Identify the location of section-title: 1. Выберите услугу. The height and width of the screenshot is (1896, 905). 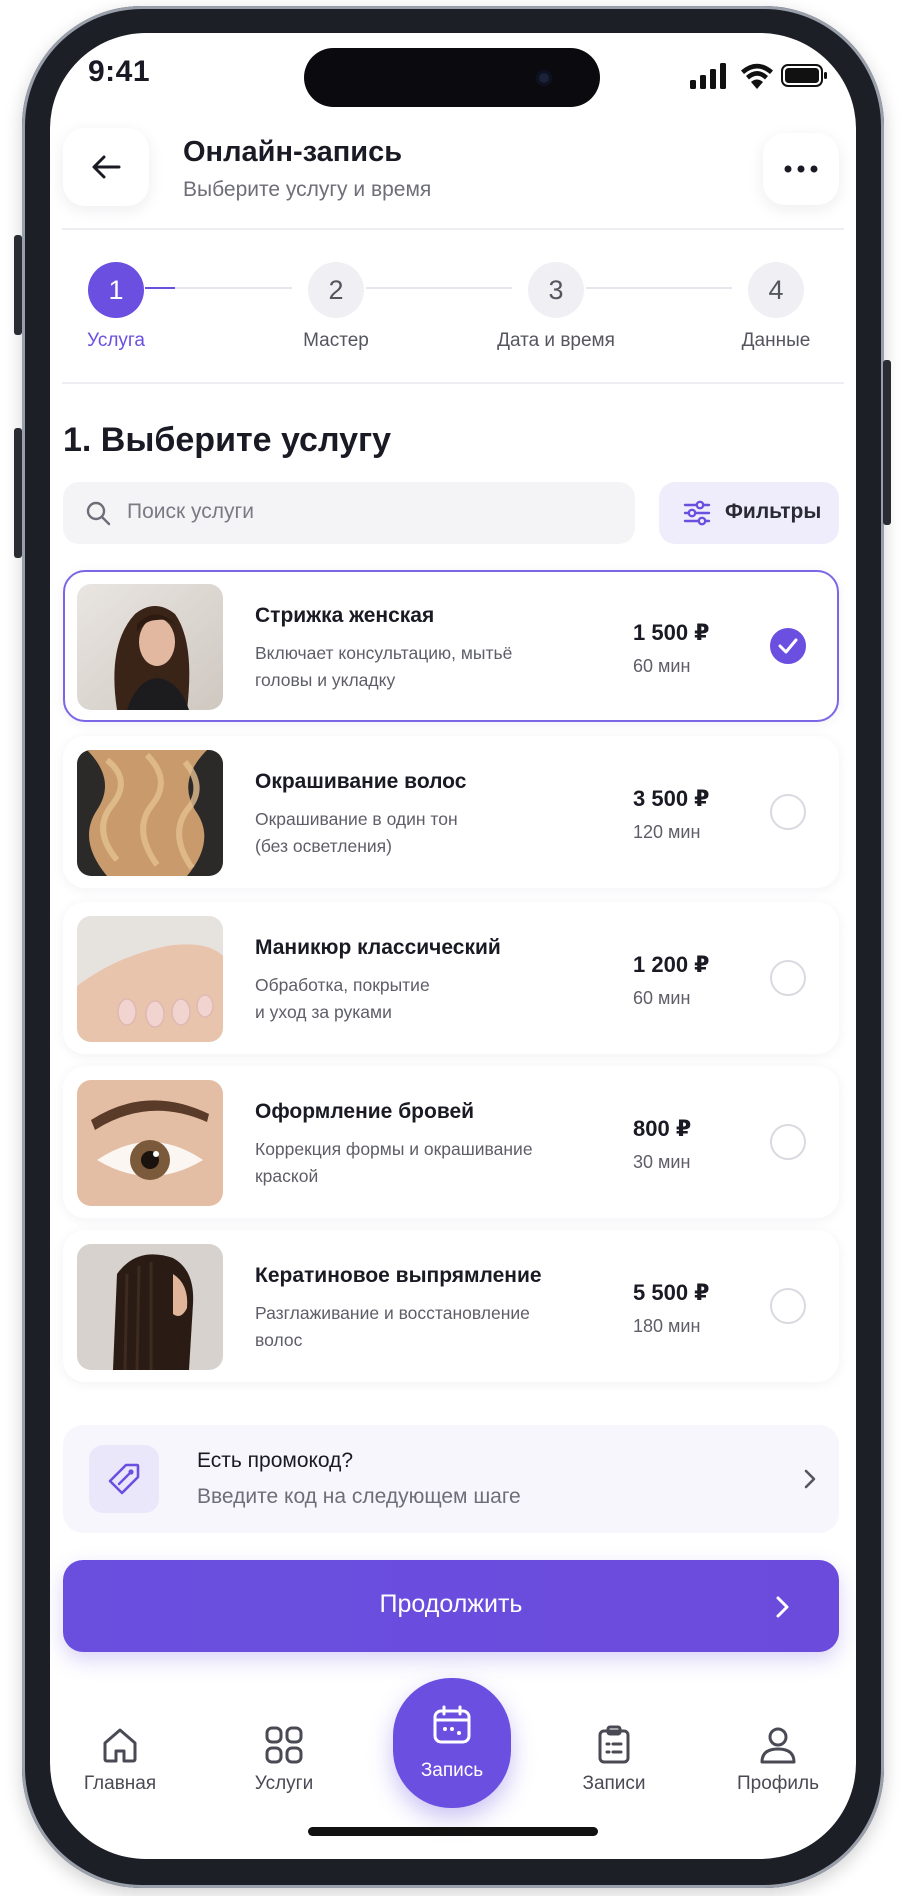
(227, 440).